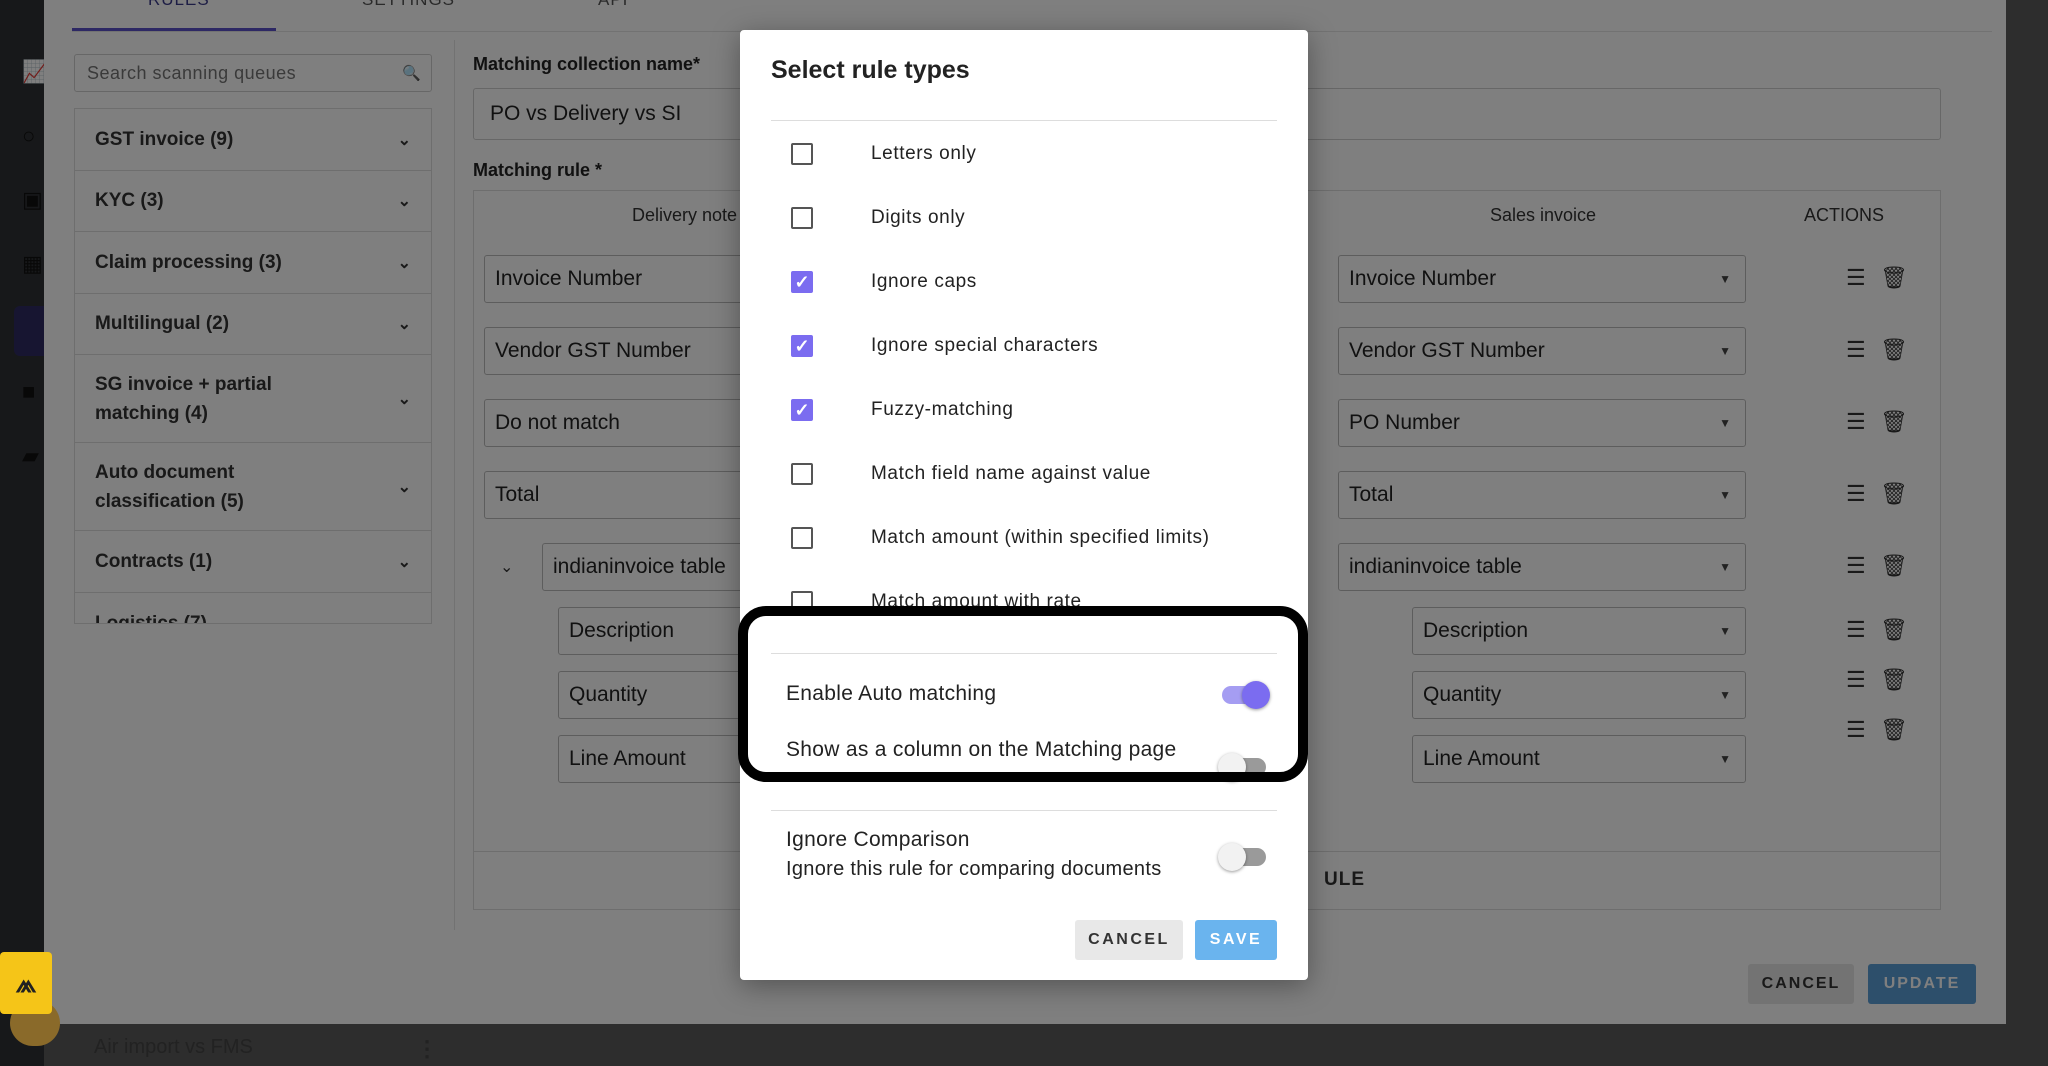 This screenshot has height=1066, width=2048. What do you see at coordinates (1236, 940) in the screenshot?
I see `dialog-save-button: SAVE` at bounding box center [1236, 940].